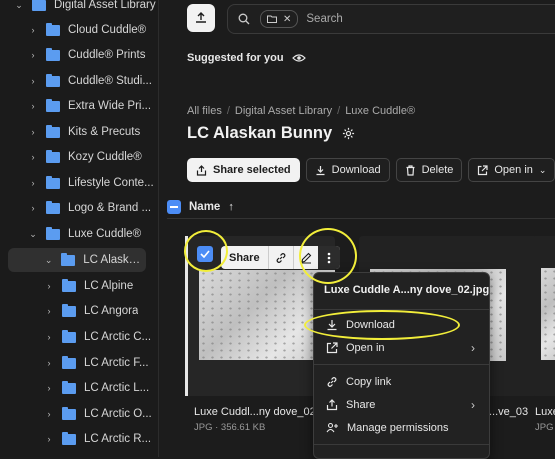 The height and width of the screenshot is (459, 555). I want to click on menu-item-share: Share ›, so click(400, 405).